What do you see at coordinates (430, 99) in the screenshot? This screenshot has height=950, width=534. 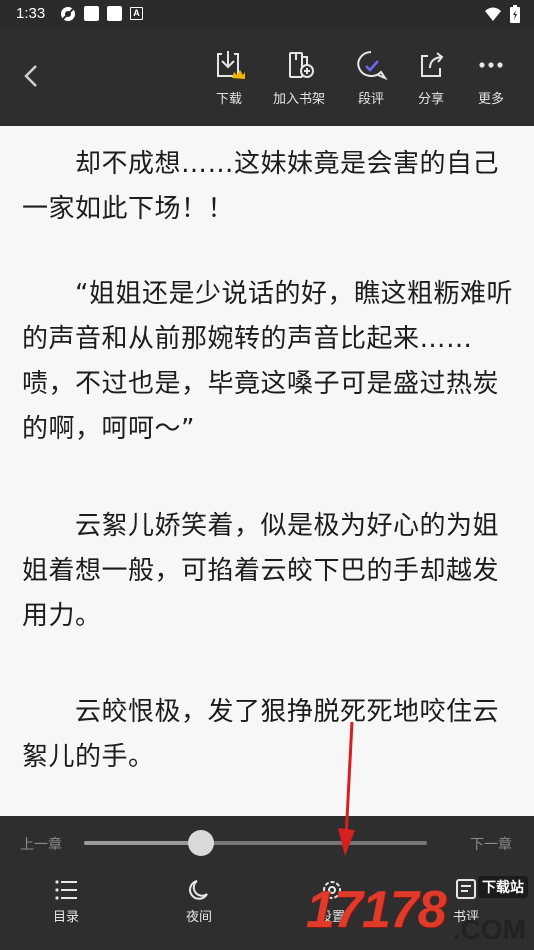 I see `share-label: 分享` at bounding box center [430, 99].